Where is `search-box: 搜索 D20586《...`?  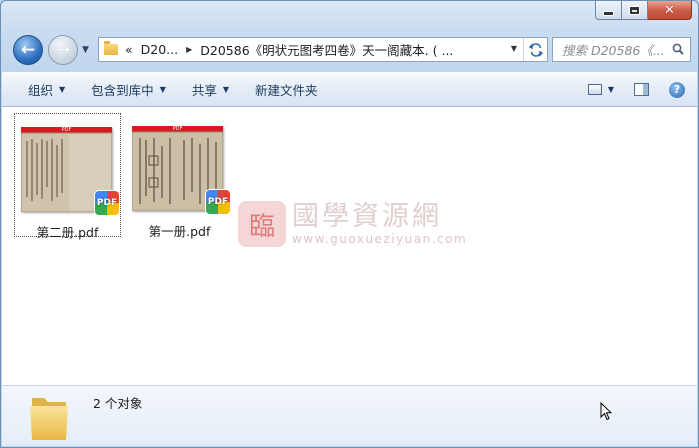 search-box: 搜索 D20586《... is located at coordinates (621, 49).